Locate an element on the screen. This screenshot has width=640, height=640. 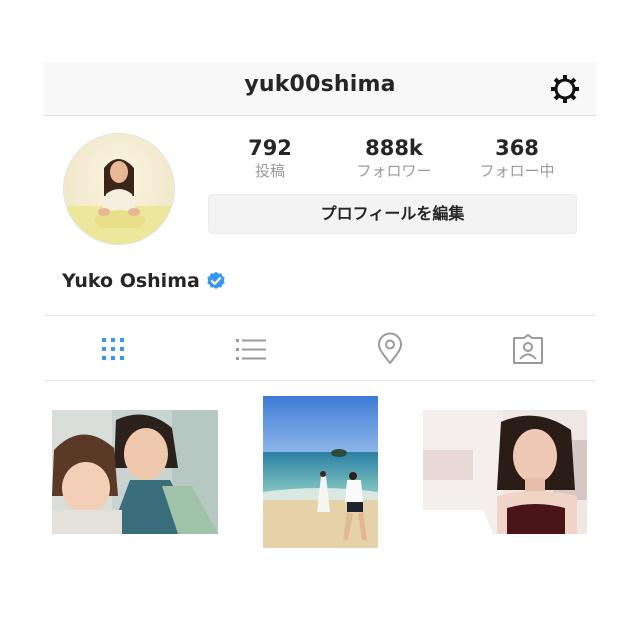
profile-name-row: Yuko Oshima is located at coordinates (144, 281).